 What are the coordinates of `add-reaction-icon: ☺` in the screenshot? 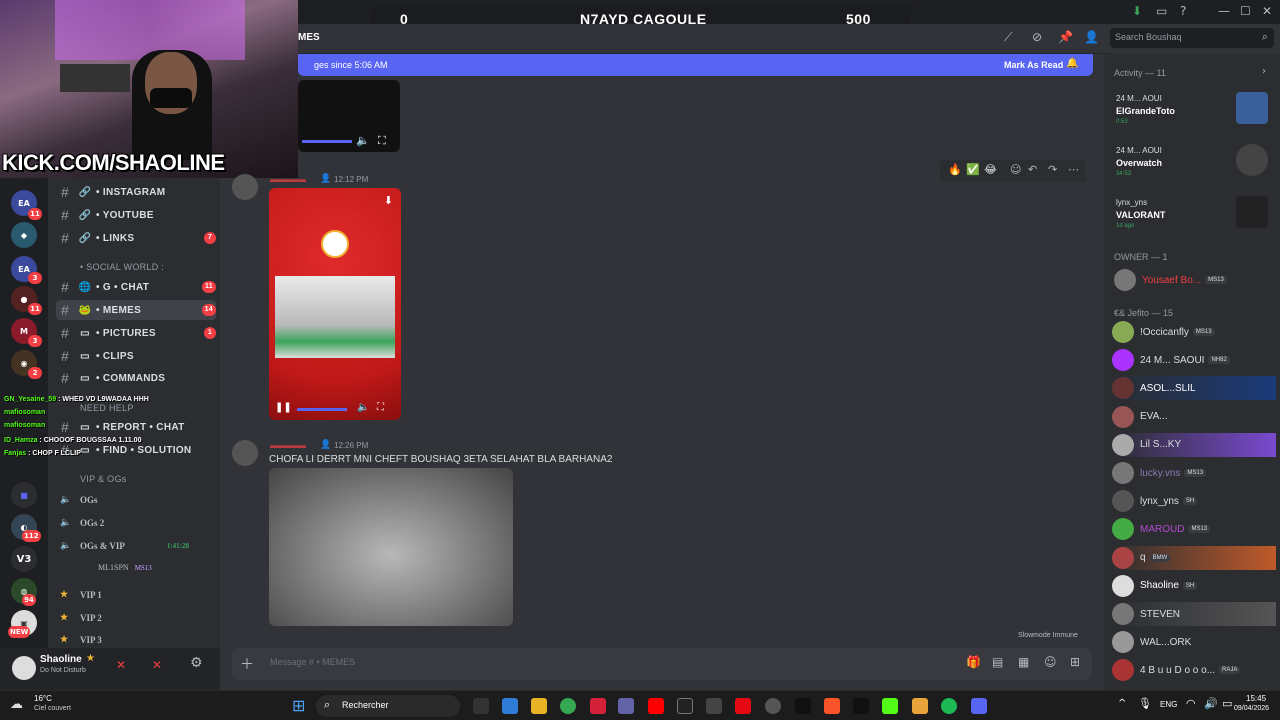 It's located at (1015, 169).